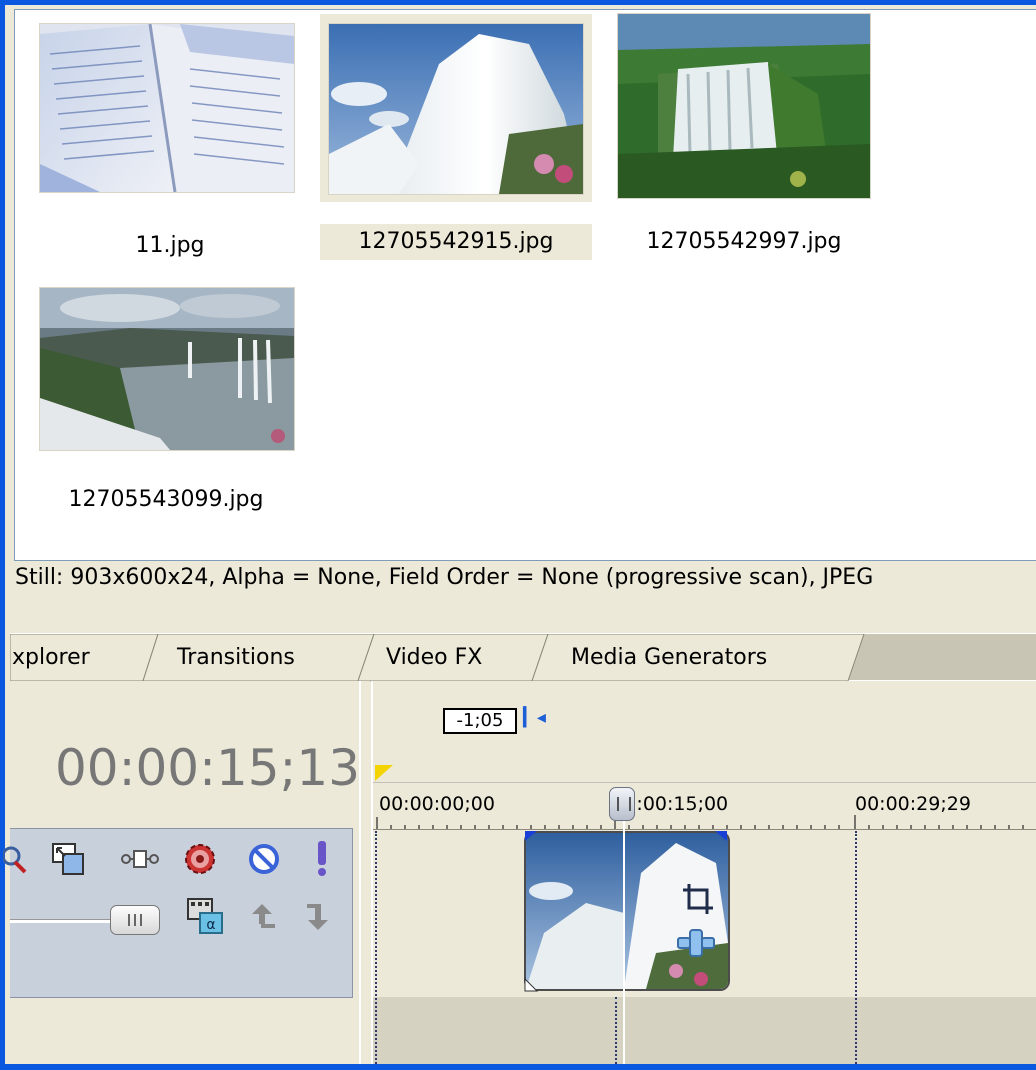 This screenshot has width=1036, height=1070. Describe the element at coordinates (456, 109) in the screenshot. I see `thumbnail-waterfall` at that location.